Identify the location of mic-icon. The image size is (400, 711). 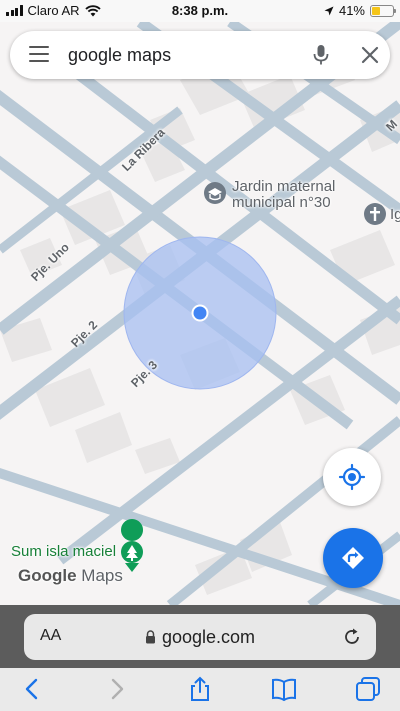
(321, 55).